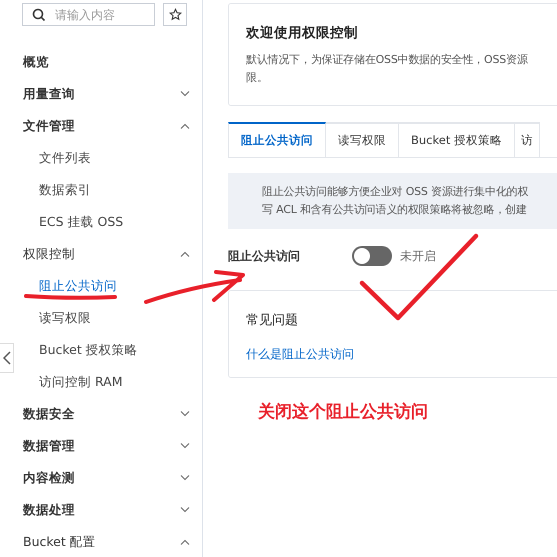  Describe the element at coordinates (101, 541) in the screenshot. I see `nav-group: Bucket 配置` at that location.